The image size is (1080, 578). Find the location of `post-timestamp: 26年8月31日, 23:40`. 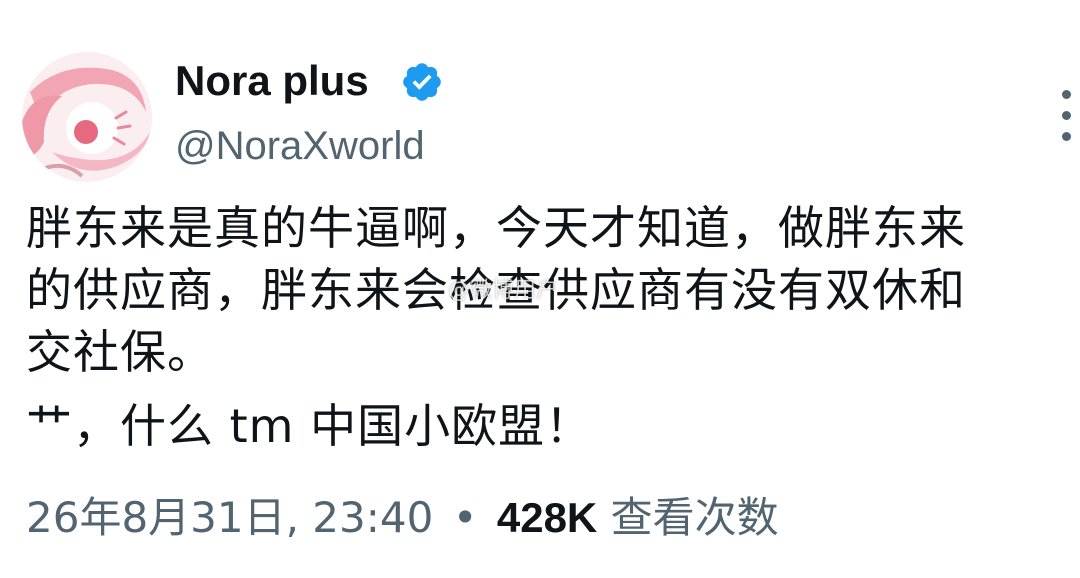

post-timestamp: 26年8月31日, 23:40 is located at coordinates (229, 517).